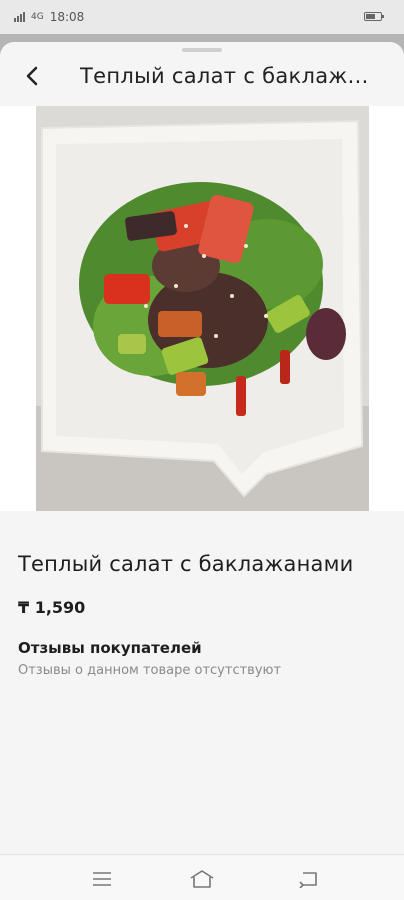 The height and width of the screenshot is (900, 404). Describe the element at coordinates (374, 16) in the screenshot. I see `battery-icon` at that location.